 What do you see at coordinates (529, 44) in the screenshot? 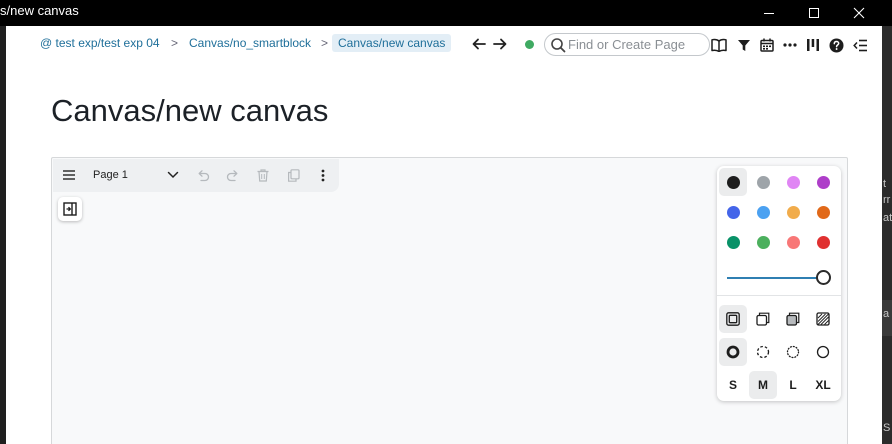
I see `sync-status-dot` at bounding box center [529, 44].